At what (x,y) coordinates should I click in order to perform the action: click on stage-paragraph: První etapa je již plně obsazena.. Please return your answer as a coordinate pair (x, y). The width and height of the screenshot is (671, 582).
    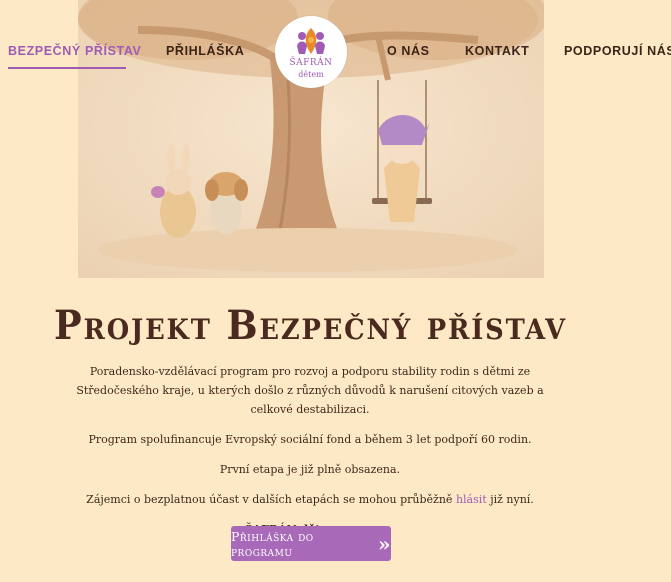
    Looking at the image, I should click on (310, 469).